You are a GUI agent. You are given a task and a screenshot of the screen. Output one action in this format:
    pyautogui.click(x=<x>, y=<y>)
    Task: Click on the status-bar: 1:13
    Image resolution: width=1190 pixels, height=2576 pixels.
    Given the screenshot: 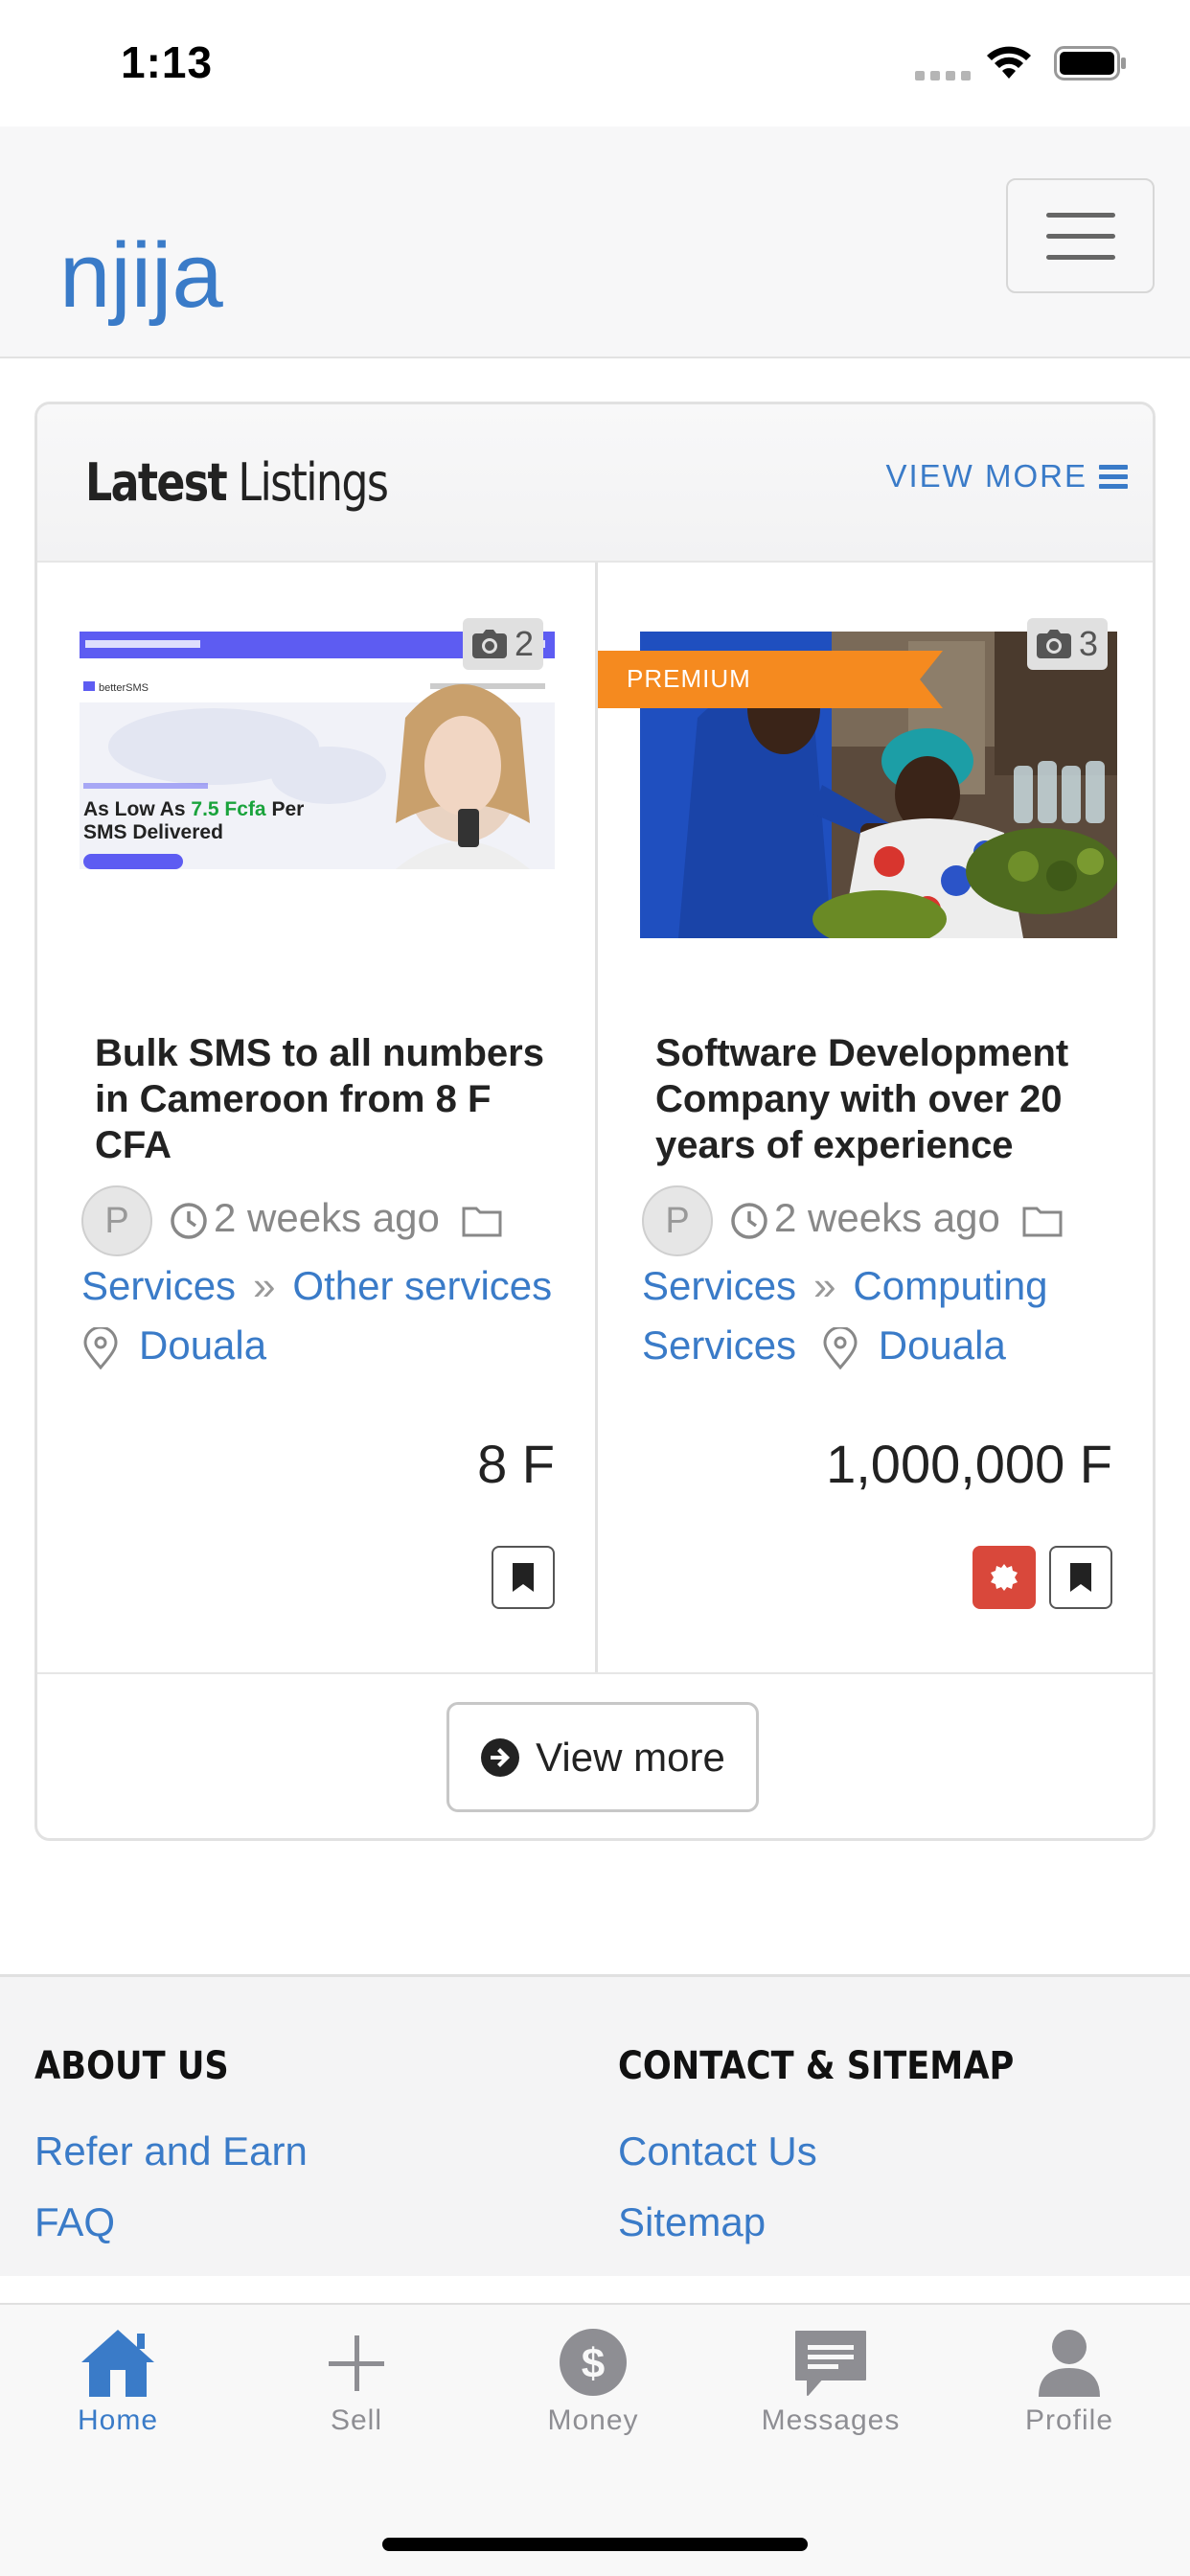 What is the action you would take?
    pyautogui.click(x=595, y=63)
    